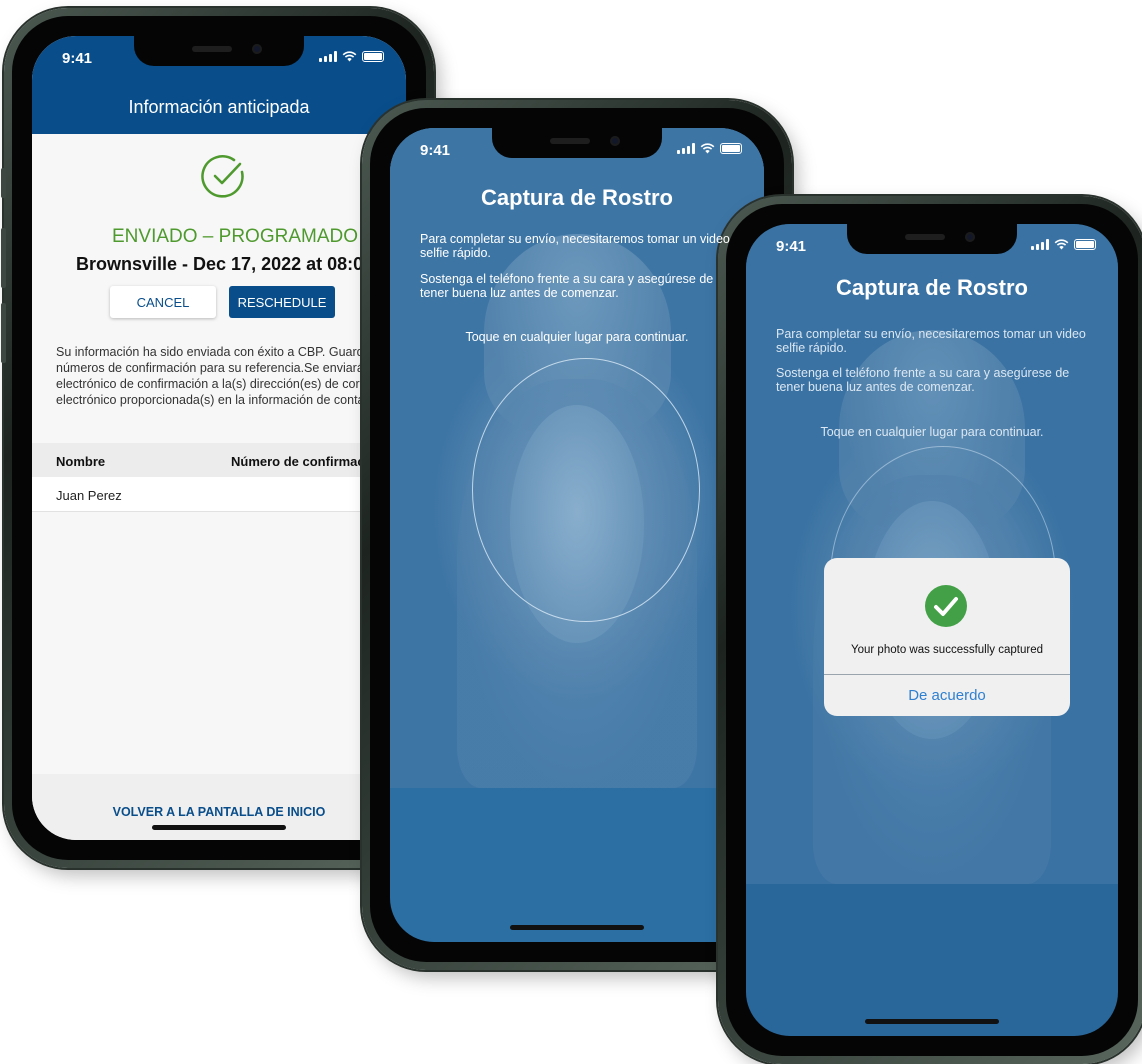  What do you see at coordinates (163, 302) in the screenshot?
I see `cancel-button: CANCEL` at bounding box center [163, 302].